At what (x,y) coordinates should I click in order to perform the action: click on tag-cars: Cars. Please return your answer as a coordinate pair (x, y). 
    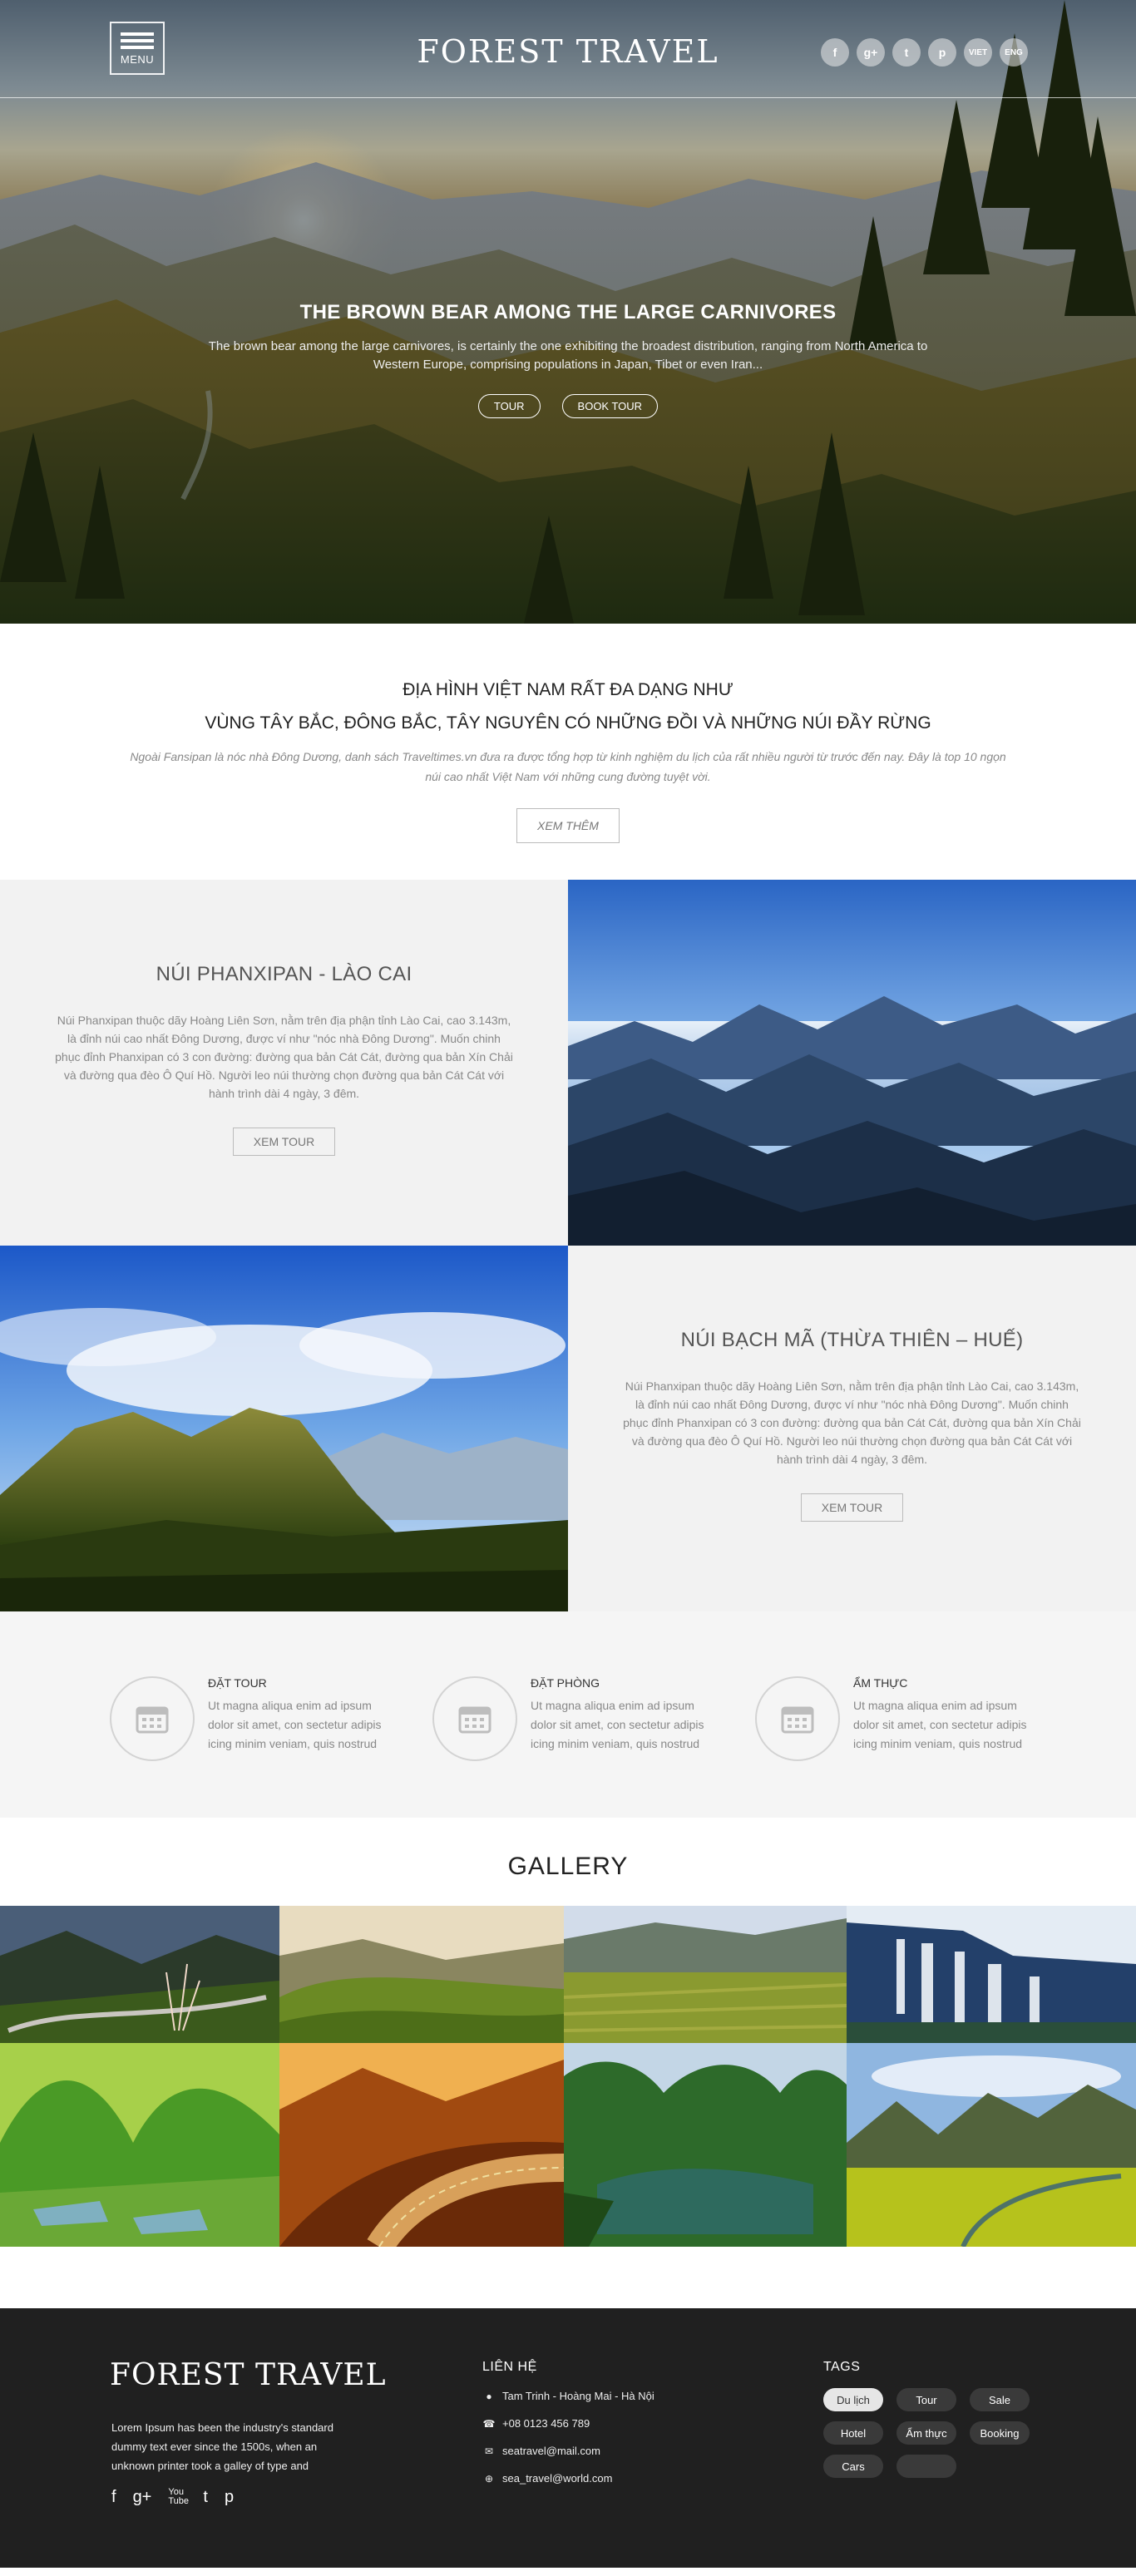
    Looking at the image, I should click on (853, 2466).